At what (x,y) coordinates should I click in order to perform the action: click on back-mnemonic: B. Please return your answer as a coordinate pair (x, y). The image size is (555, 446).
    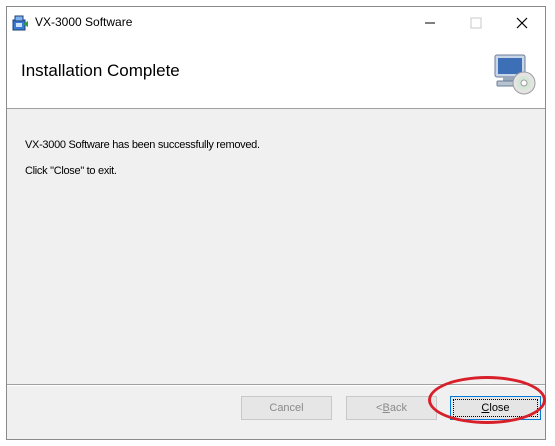
    Looking at the image, I should click on (386, 408).